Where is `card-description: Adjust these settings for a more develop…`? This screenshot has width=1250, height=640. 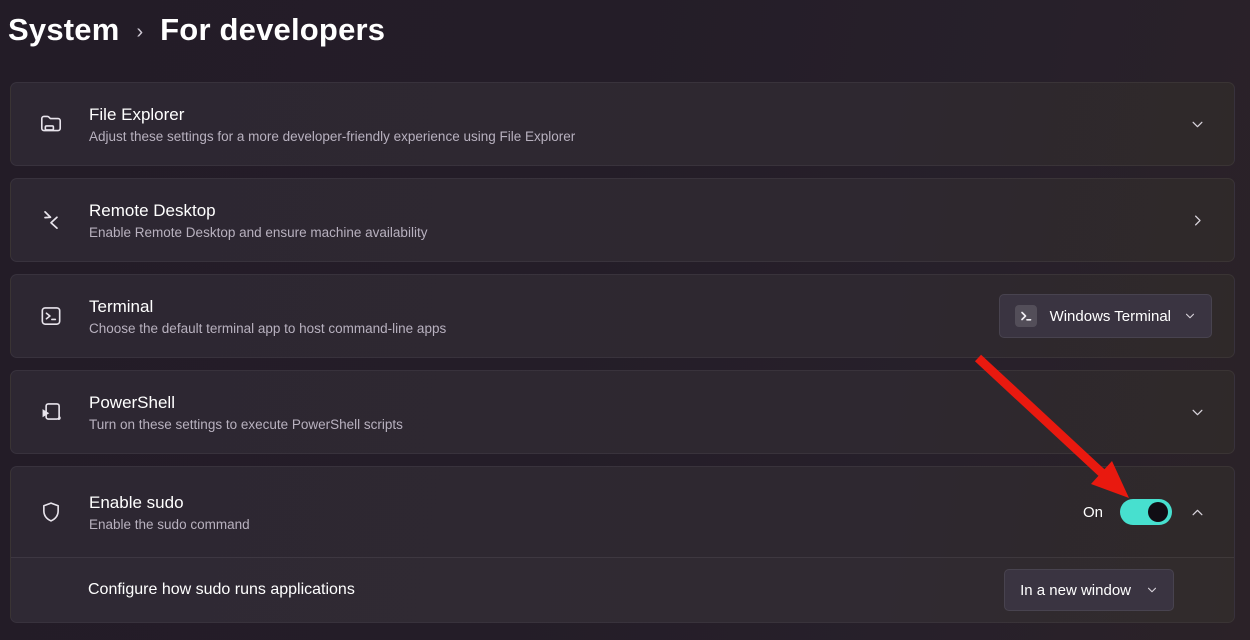
card-description: Adjust these settings for a more develop… is located at coordinates (332, 136).